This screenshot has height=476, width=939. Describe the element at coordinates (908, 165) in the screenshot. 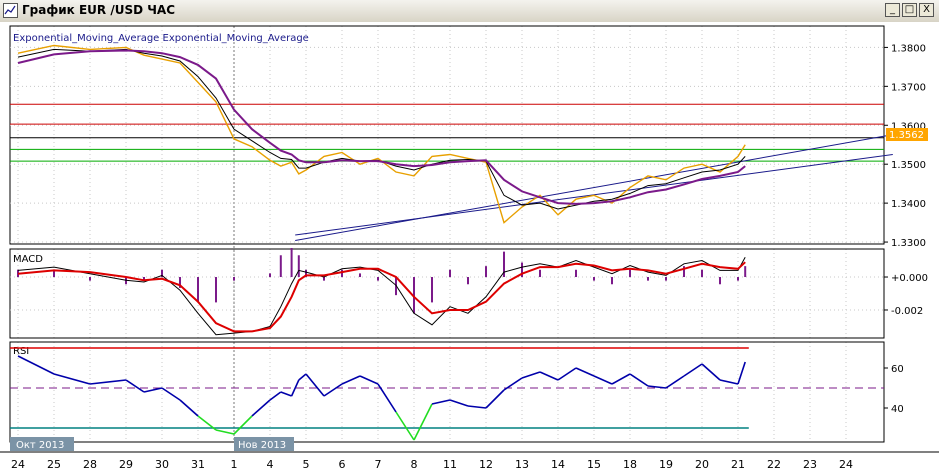

I see `price-tick-label: 1.3500` at that location.